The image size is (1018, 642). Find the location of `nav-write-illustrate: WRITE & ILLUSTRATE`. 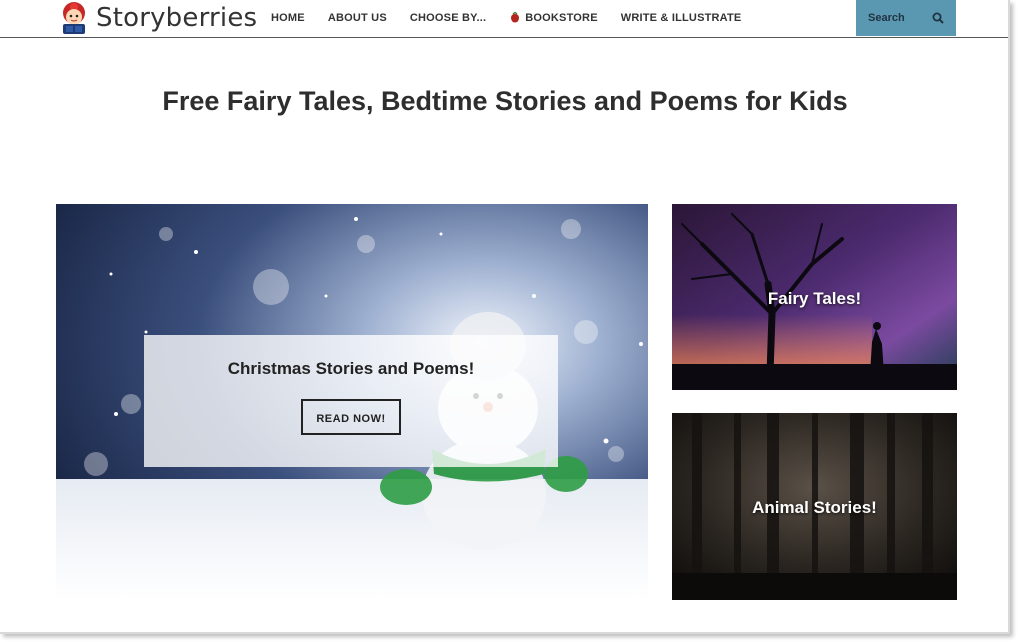

nav-write-illustrate: WRITE & ILLUSTRATE is located at coordinates (681, 18).